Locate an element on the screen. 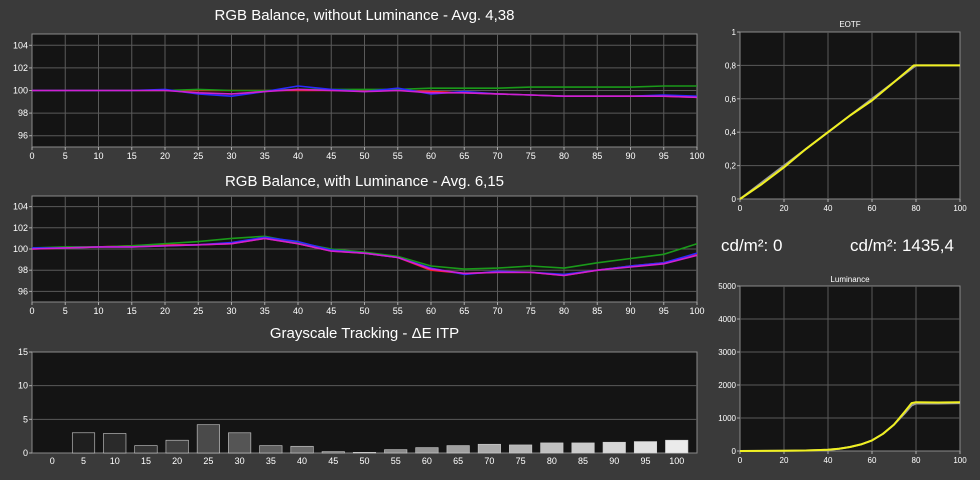  rgb_no_lum-xtick-label: 60 is located at coordinates (431, 156).